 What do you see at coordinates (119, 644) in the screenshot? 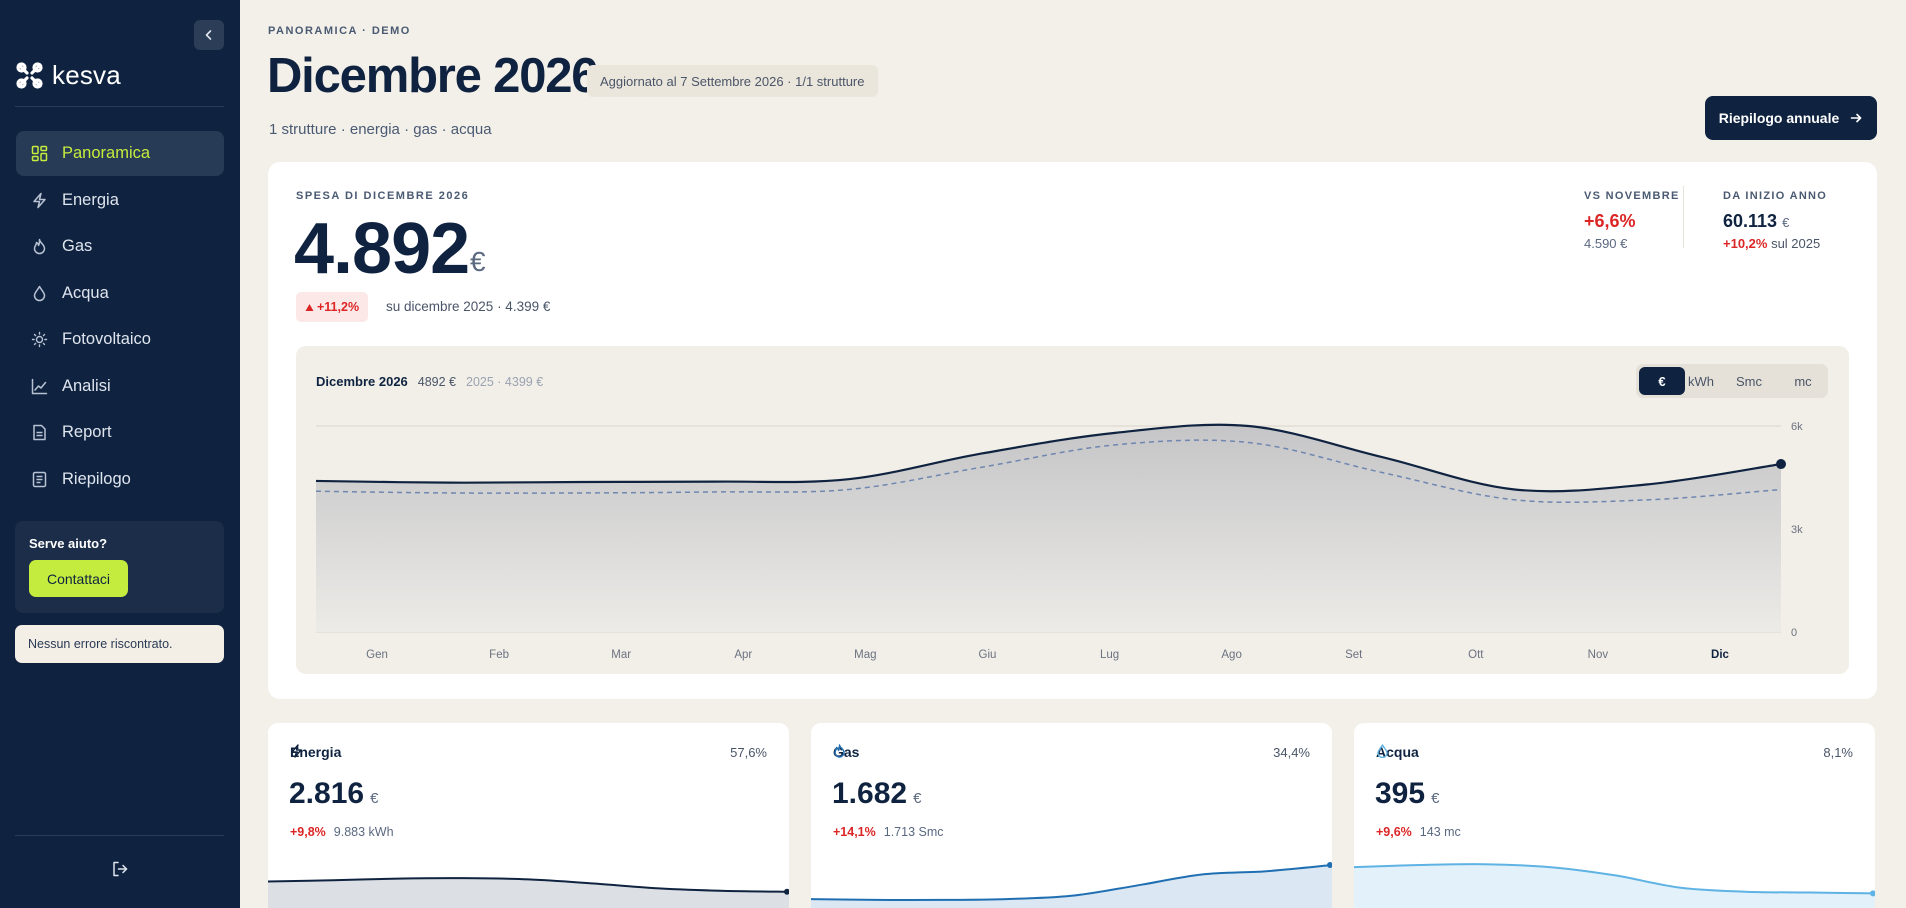
I see `status-message: Nessun errore riscontrato.` at bounding box center [119, 644].